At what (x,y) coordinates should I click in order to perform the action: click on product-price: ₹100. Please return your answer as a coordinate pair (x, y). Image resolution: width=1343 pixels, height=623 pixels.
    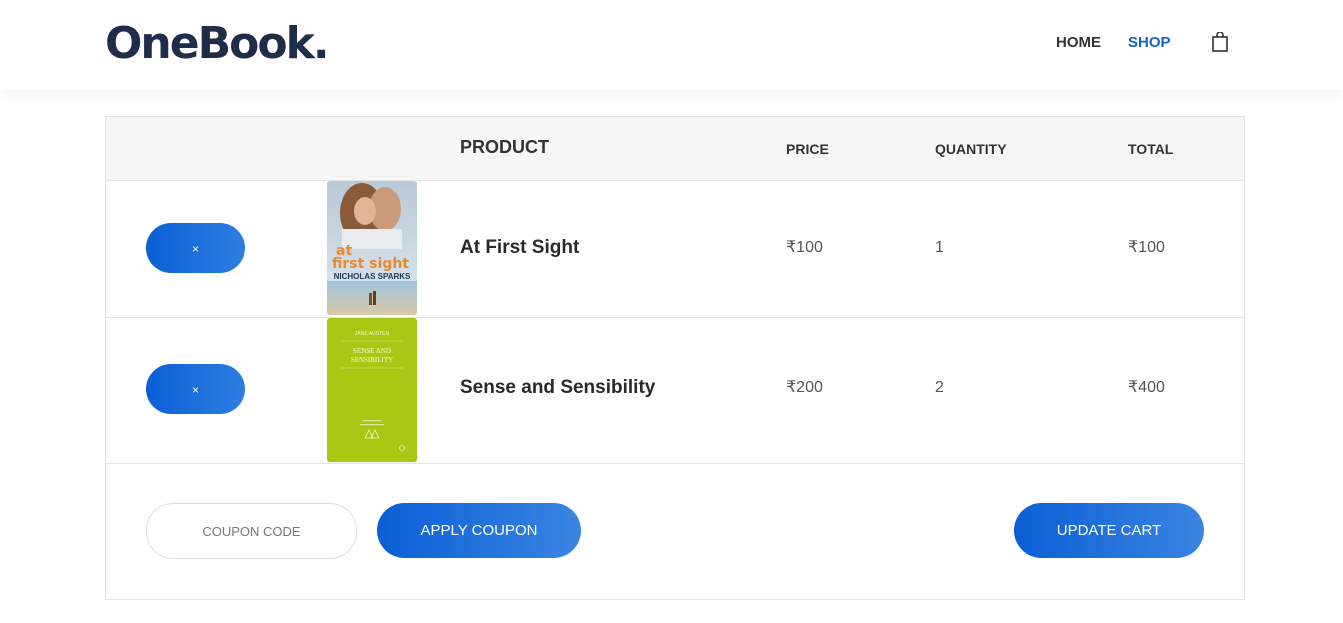
    Looking at the image, I should click on (804, 247).